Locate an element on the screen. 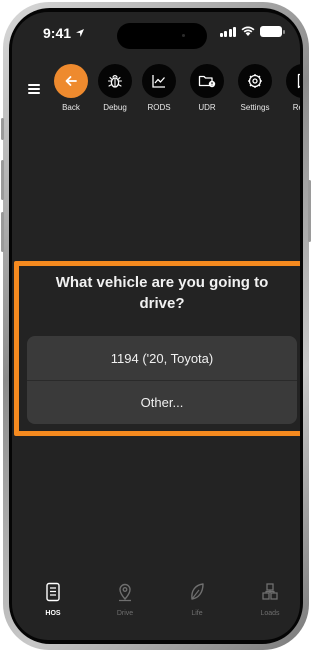 The height and width of the screenshot is (652, 320). nav-item-hos: HOS is located at coordinates (53, 599).